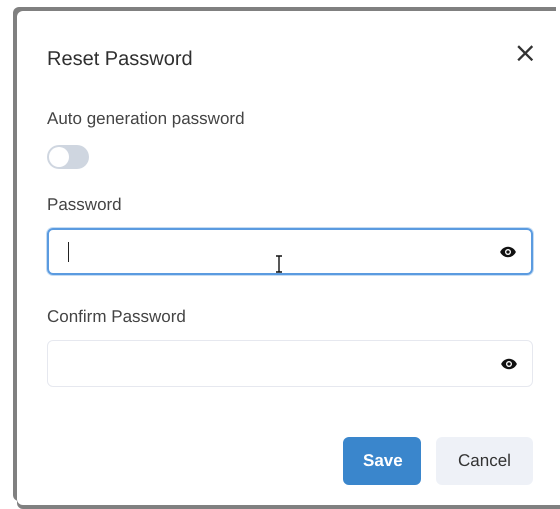  What do you see at coordinates (120, 59) in the screenshot?
I see `dialog-title: Reset Password` at bounding box center [120, 59].